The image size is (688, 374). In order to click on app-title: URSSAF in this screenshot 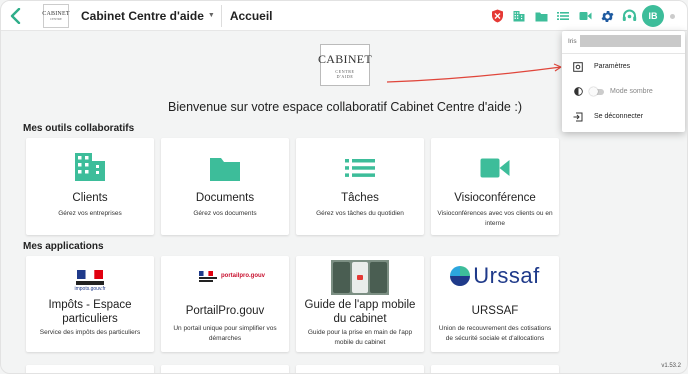, I will do `click(495, 311)`.